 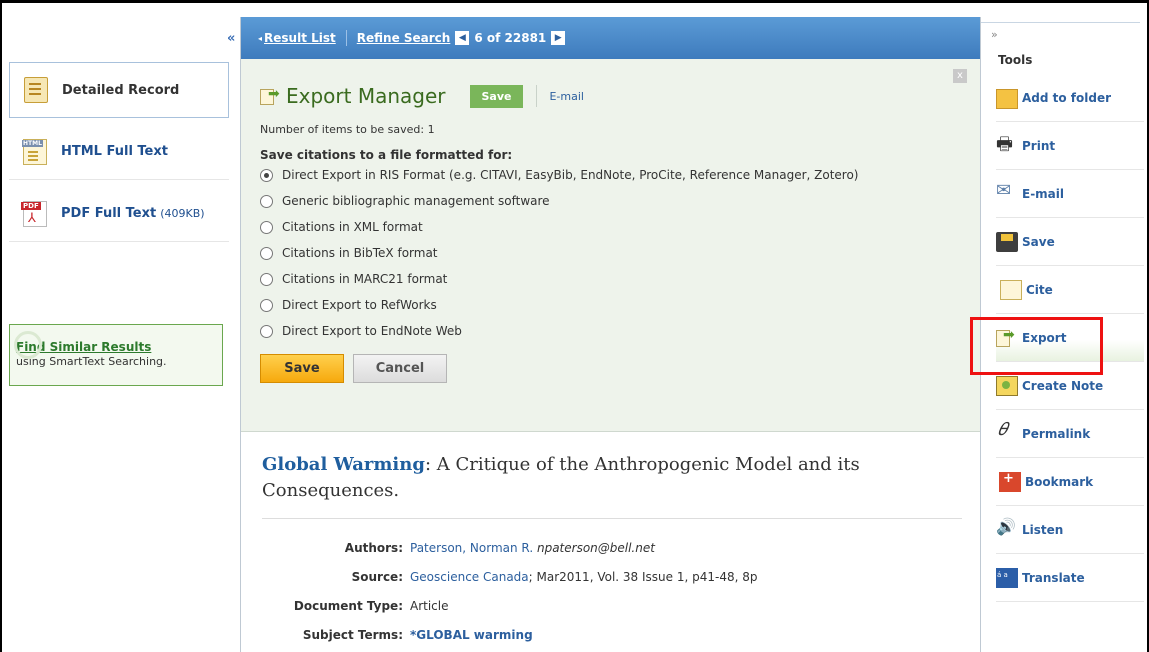 I want to click on nav-detailed-record: Detailed Record, so click(x=119, y=90).